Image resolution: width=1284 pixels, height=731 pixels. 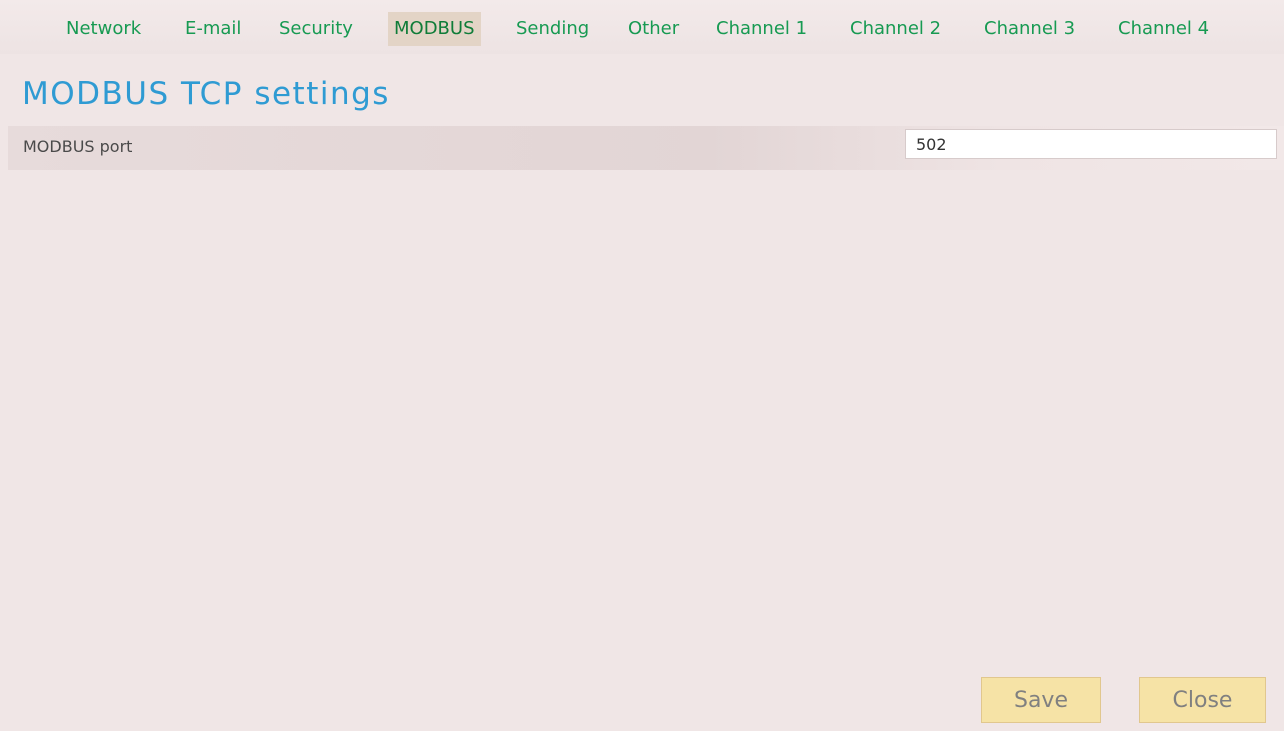 What do you see at coordinates (1091, 144) in the screenshot?
I see `modbus-port-input` at bounding box center [1091, 144].